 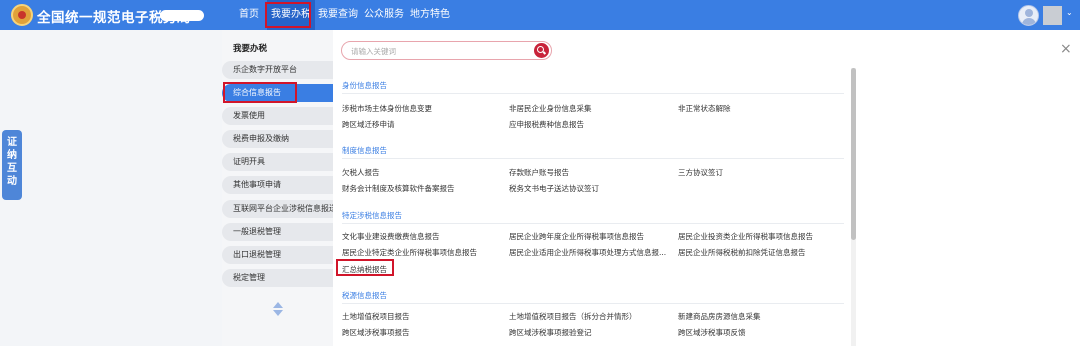 I want to click on link-bank-account-report: 存款账户账号报告, so click(x=539, y=172).